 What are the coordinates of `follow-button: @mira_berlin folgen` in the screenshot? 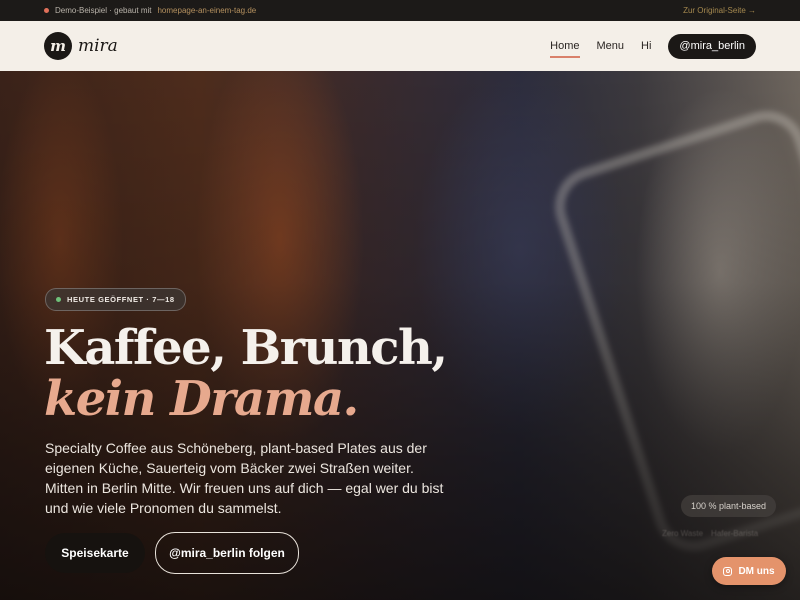 It's located at (227, 553).